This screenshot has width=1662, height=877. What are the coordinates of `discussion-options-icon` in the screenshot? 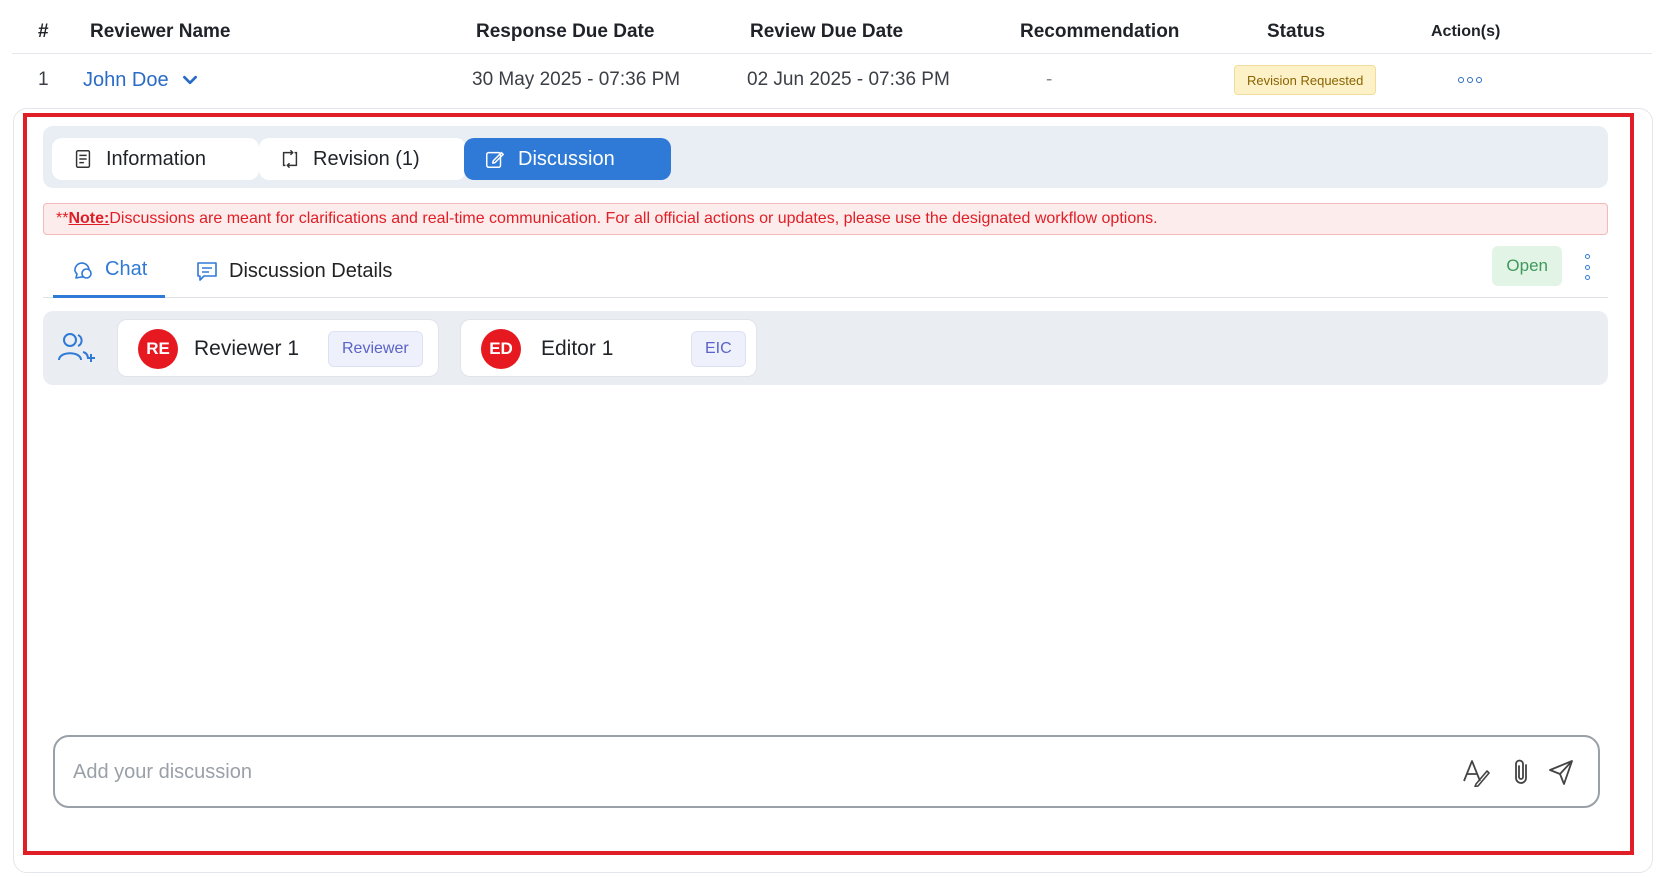 It's located at (1587, 267).